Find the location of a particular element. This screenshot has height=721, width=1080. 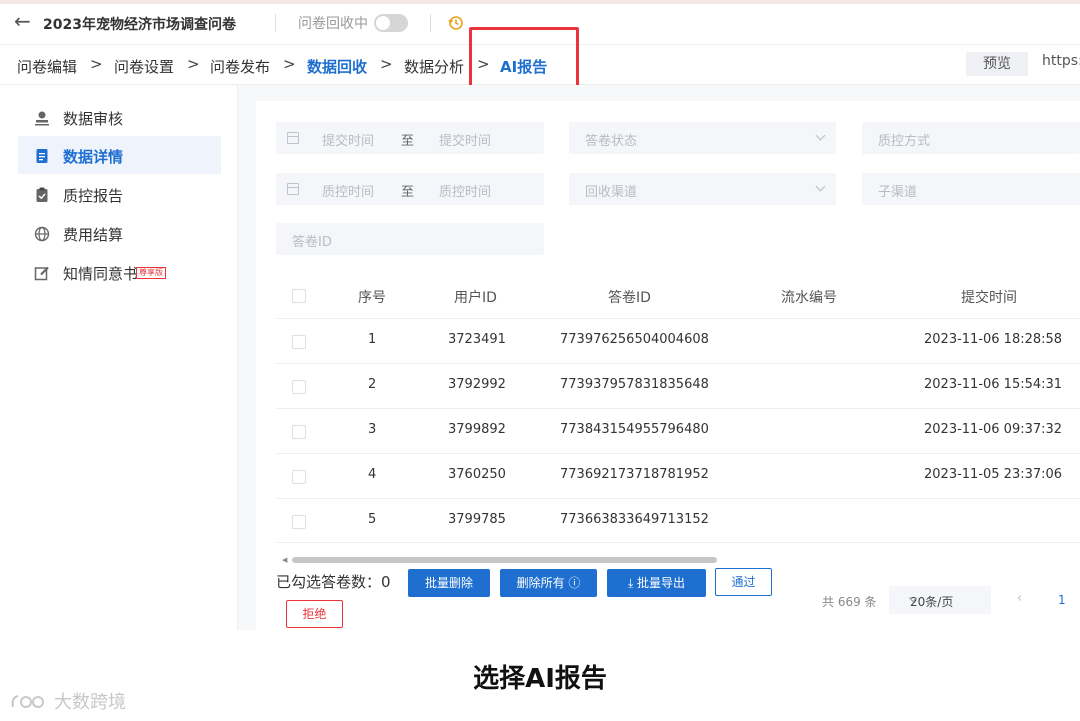

table-row: 5 3799785 773663833649713152 is located at coordinates (678, 520).